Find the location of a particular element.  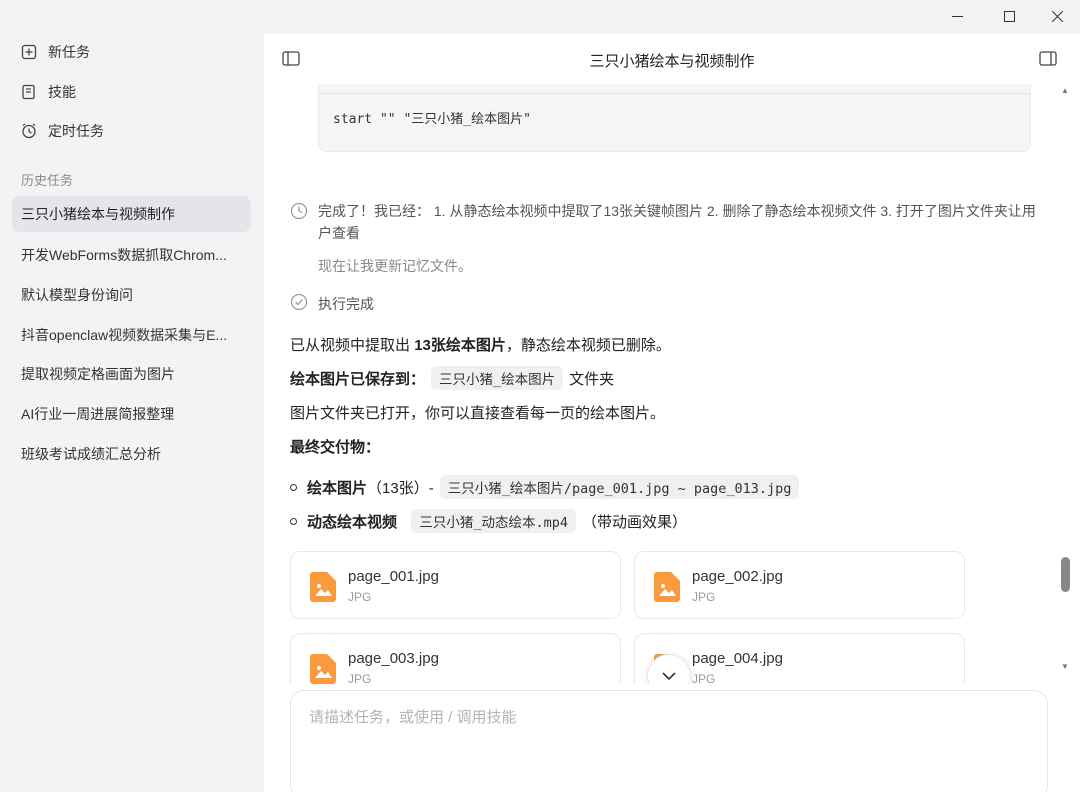

history-item-label: AI行业一周进展简报整理 is located at coordinates (98, 414).